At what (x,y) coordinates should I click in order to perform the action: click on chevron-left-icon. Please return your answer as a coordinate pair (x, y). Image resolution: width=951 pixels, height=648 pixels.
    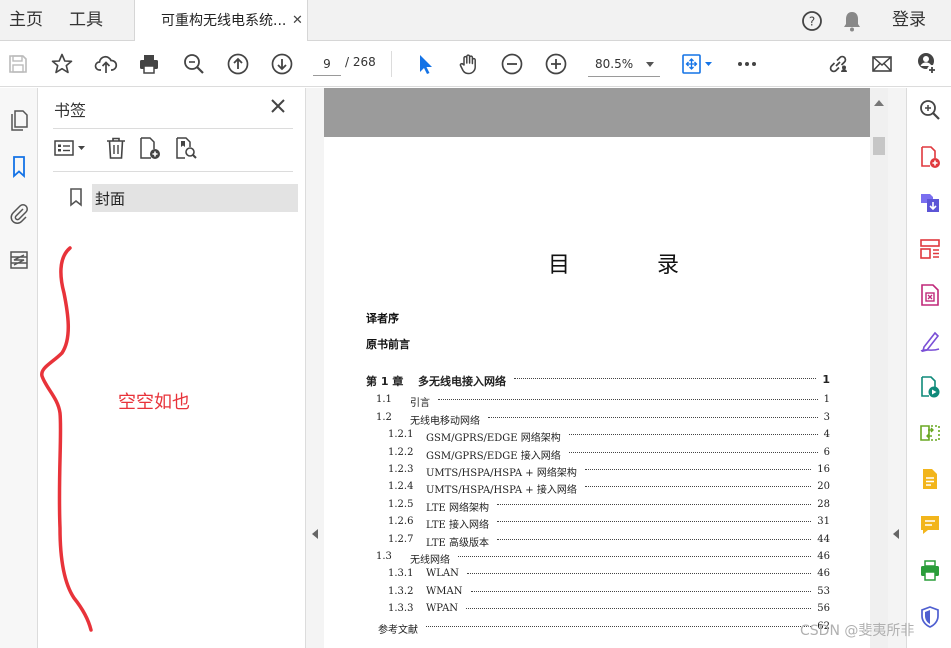
    Looking at the image, I should click on (896, 534).